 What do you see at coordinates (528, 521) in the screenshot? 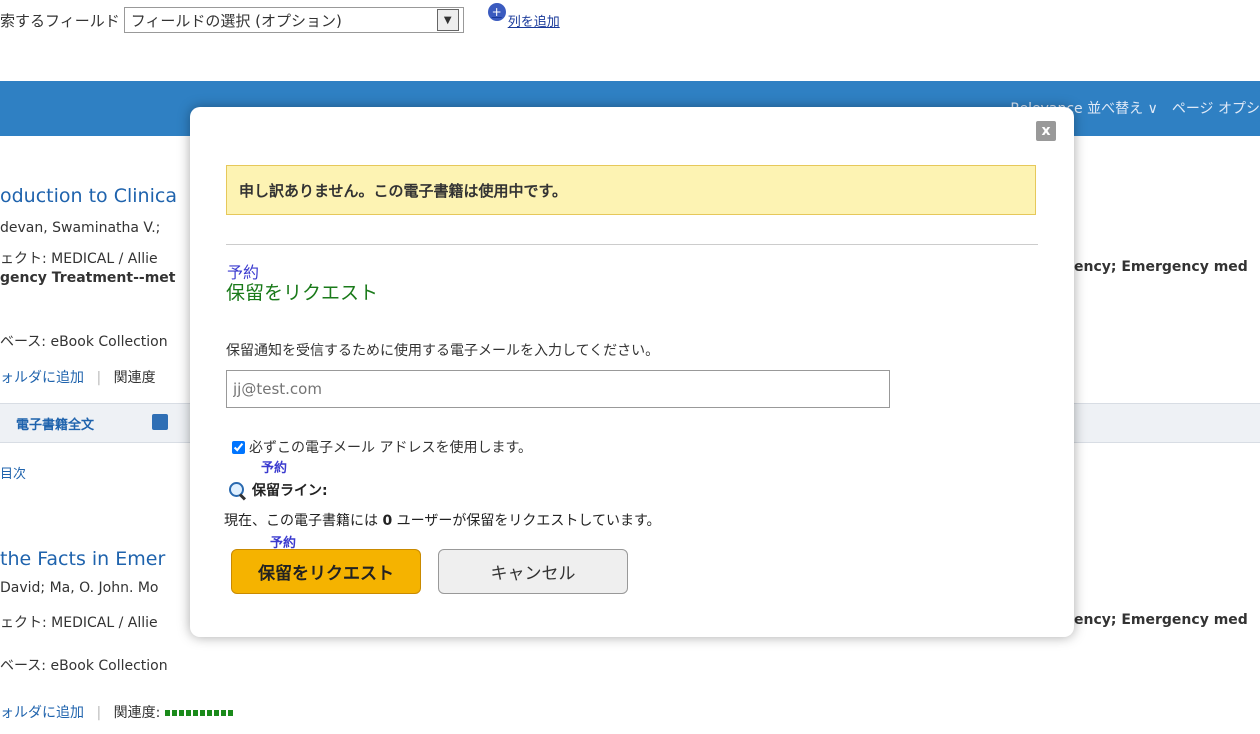
I see `queue-info-suffix: ユーザーが保留をリクエストしています。` at bounding box center [528, 521].